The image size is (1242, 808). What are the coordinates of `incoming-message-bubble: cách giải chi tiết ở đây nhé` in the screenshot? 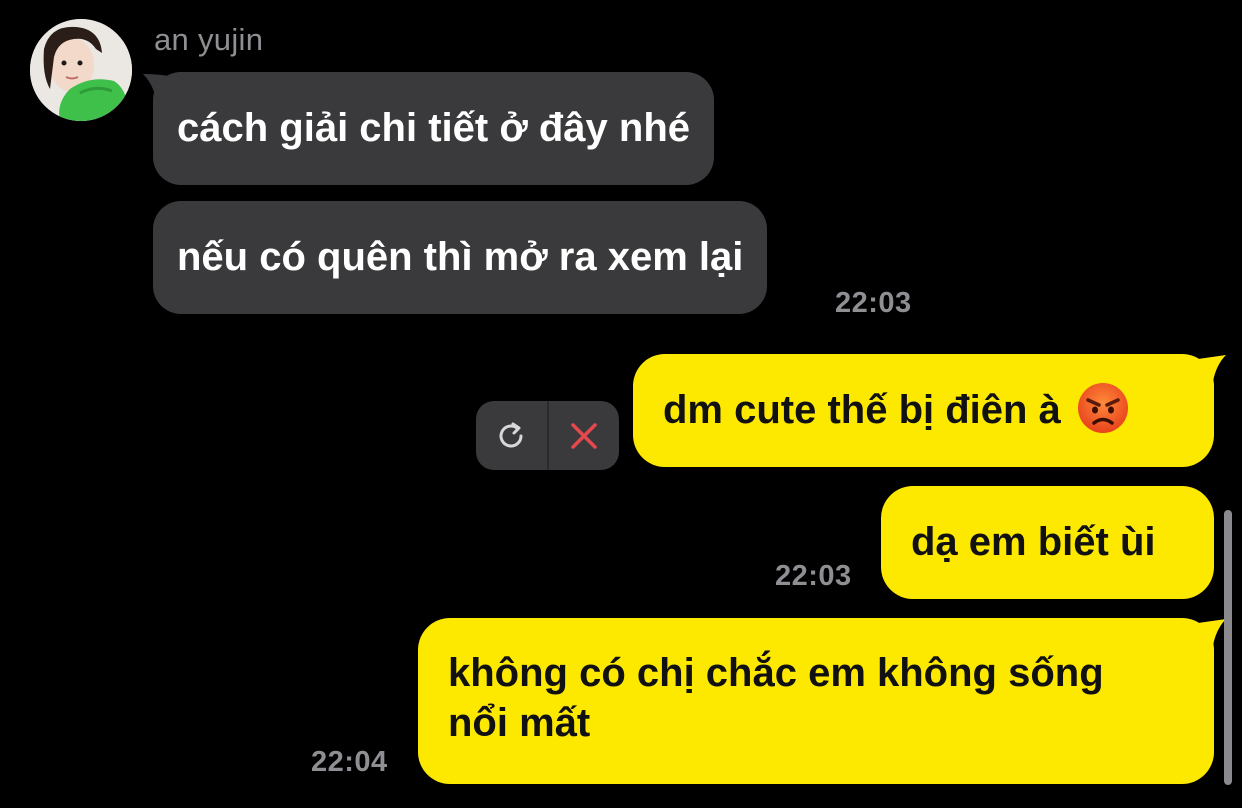 It's located at (434, 128).